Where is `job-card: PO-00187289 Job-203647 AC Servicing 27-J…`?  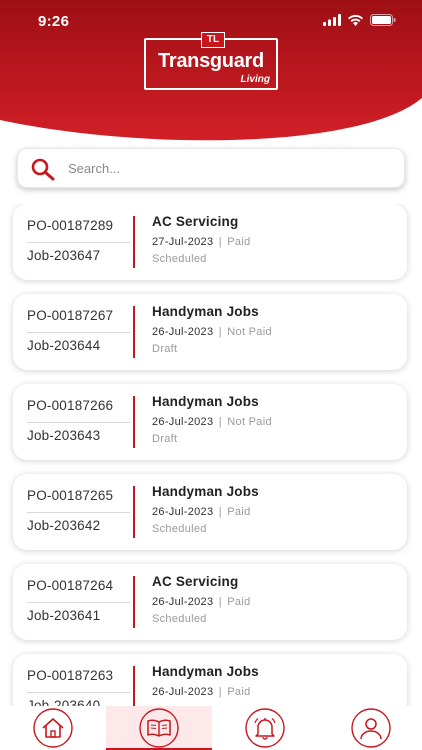 job-card: PO-00187289 Job-203647 AC Servicing 27-J… is located at coordinates (210, 242).